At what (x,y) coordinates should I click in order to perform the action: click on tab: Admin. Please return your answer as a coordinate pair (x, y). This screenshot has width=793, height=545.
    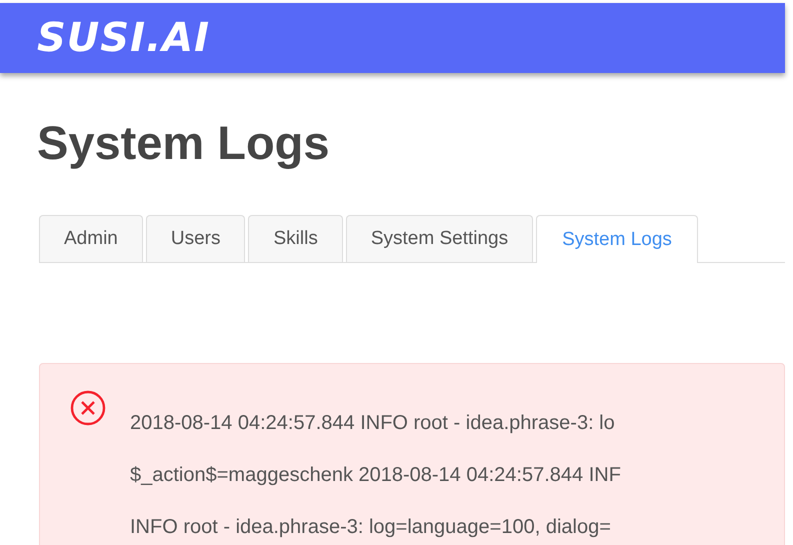
    Looking at the image, I should click on (91, 238).